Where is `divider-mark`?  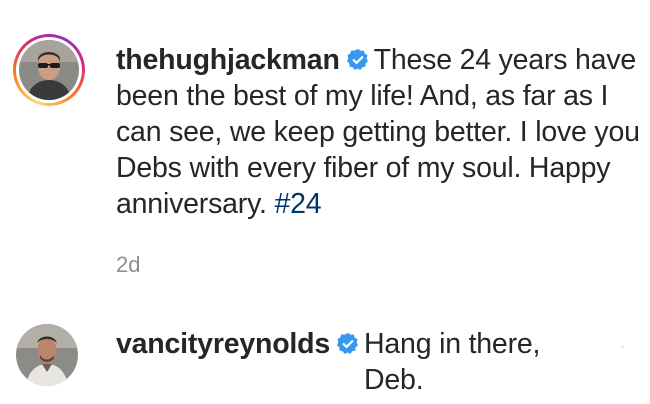 divider-mark is located at coordinates (622, 347).